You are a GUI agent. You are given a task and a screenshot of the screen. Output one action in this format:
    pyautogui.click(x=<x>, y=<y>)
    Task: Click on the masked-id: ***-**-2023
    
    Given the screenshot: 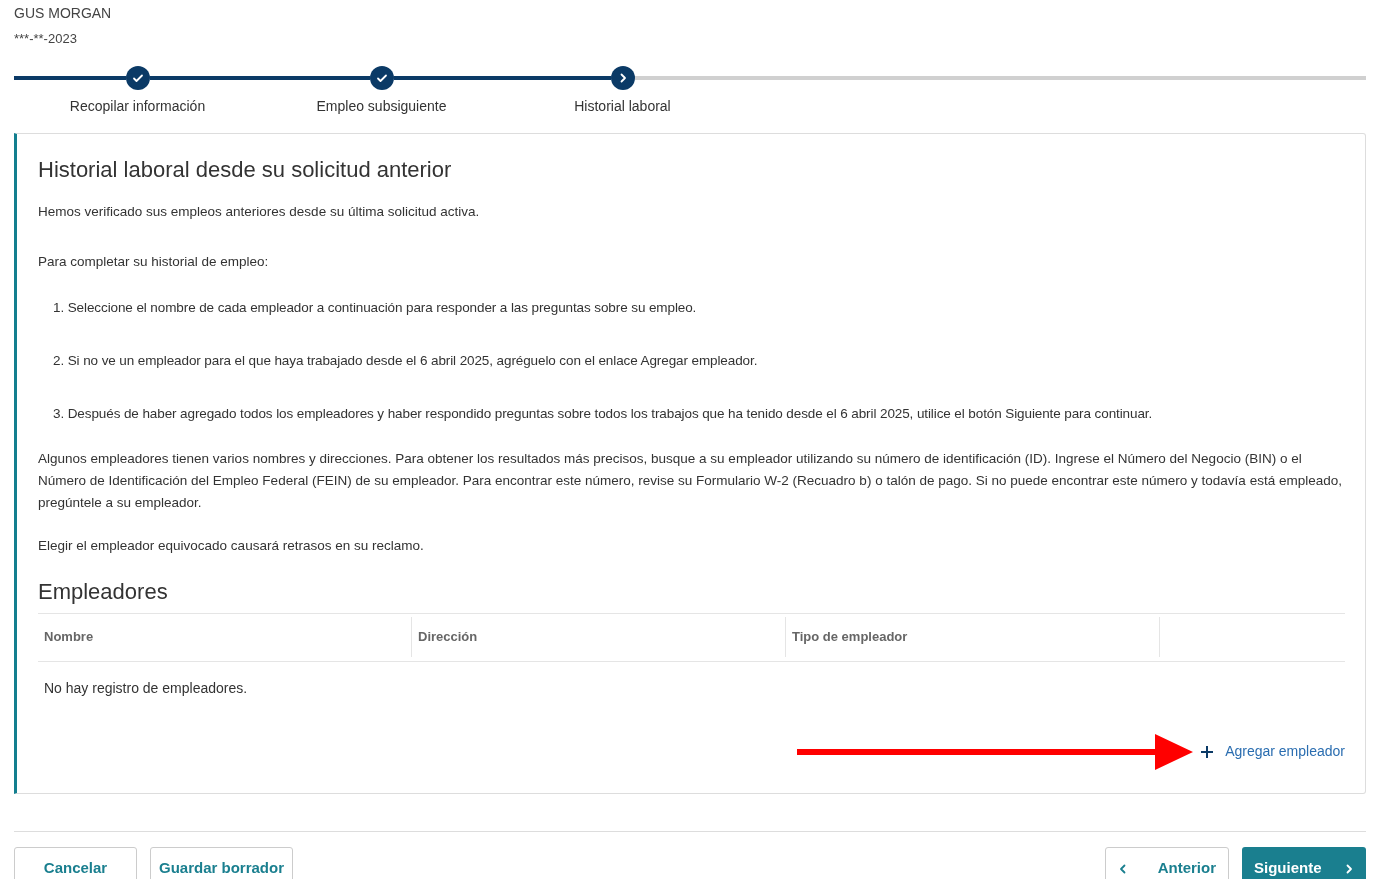 What is the action you would take?
    pyautogui.click(x=46, y=39)
    